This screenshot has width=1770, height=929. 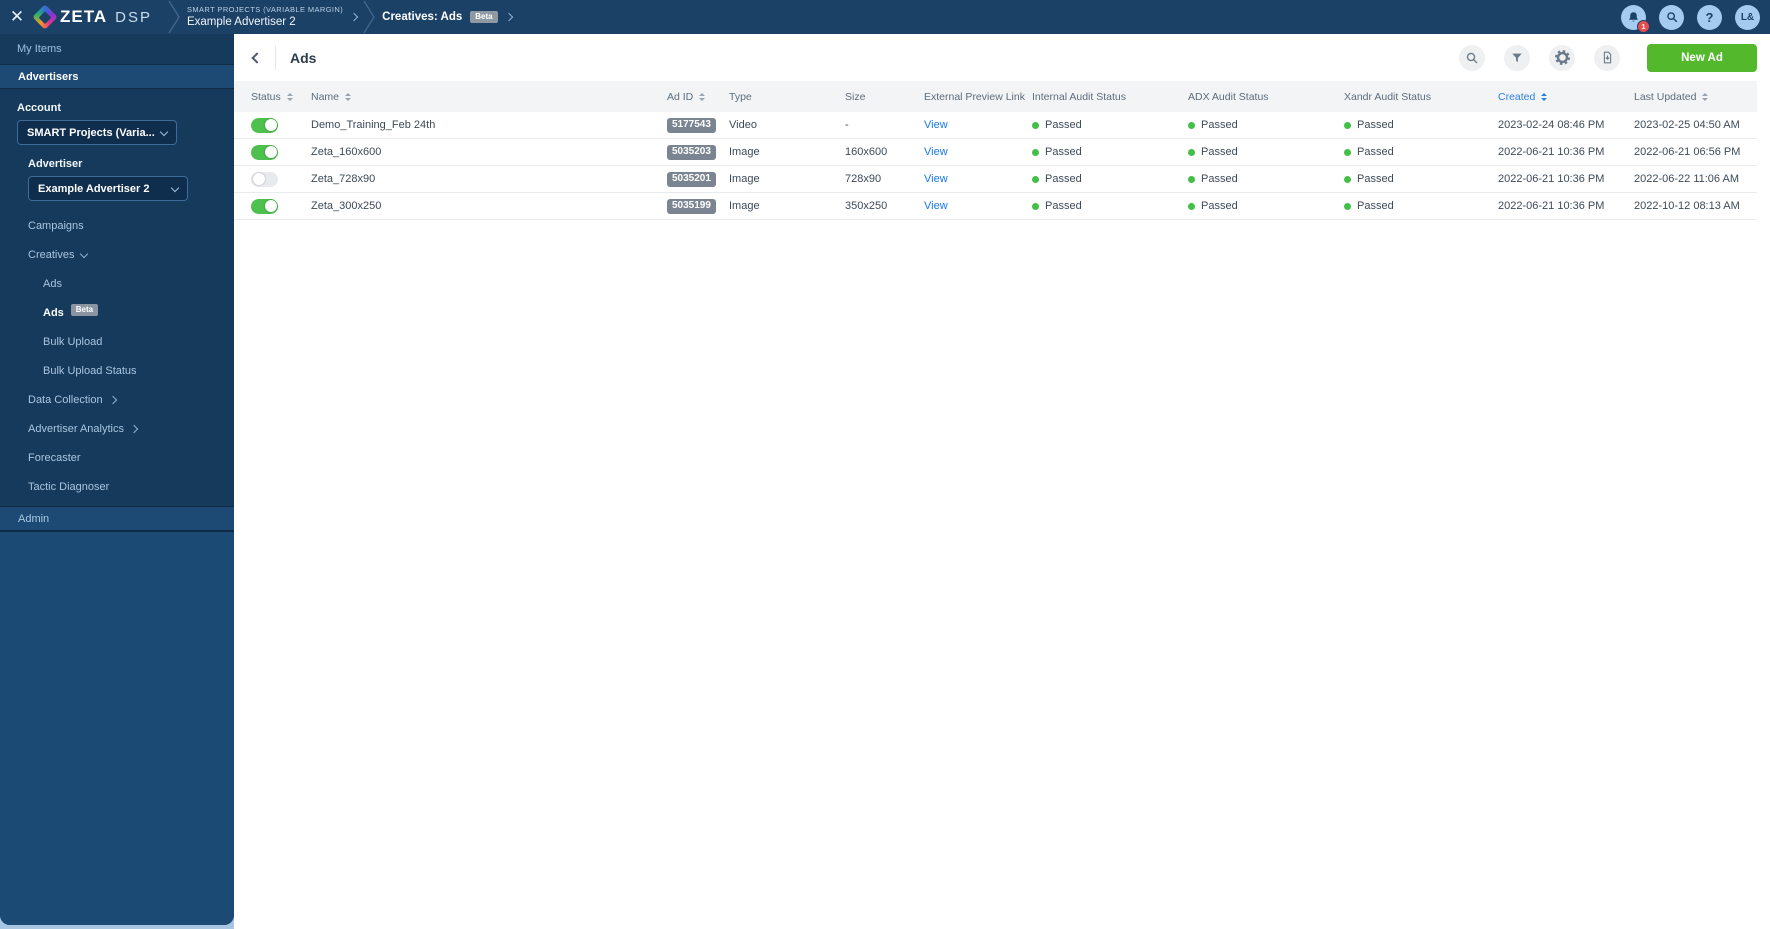 I want to click on ad-type: Image, so click(x=744, y=152).